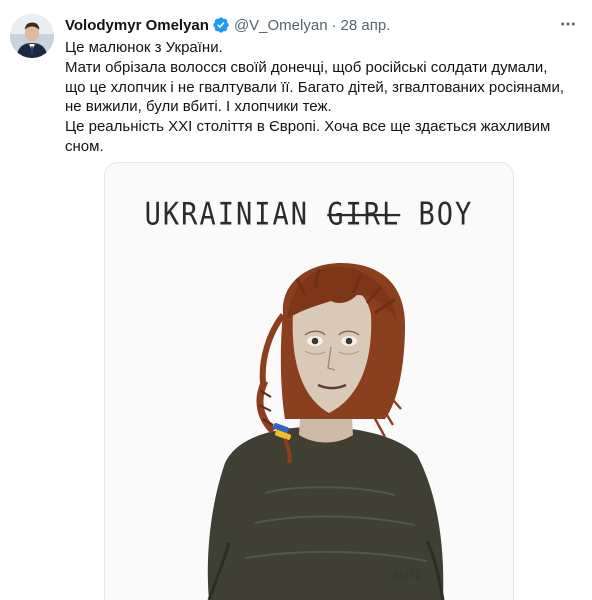 Image resolution: width=592 pixels, height=600 pixels. What do you see at coordinates (281, 25) in the screenshot?
I see `author-handle: @V_Omelyan` at bounding box center [281, 25].